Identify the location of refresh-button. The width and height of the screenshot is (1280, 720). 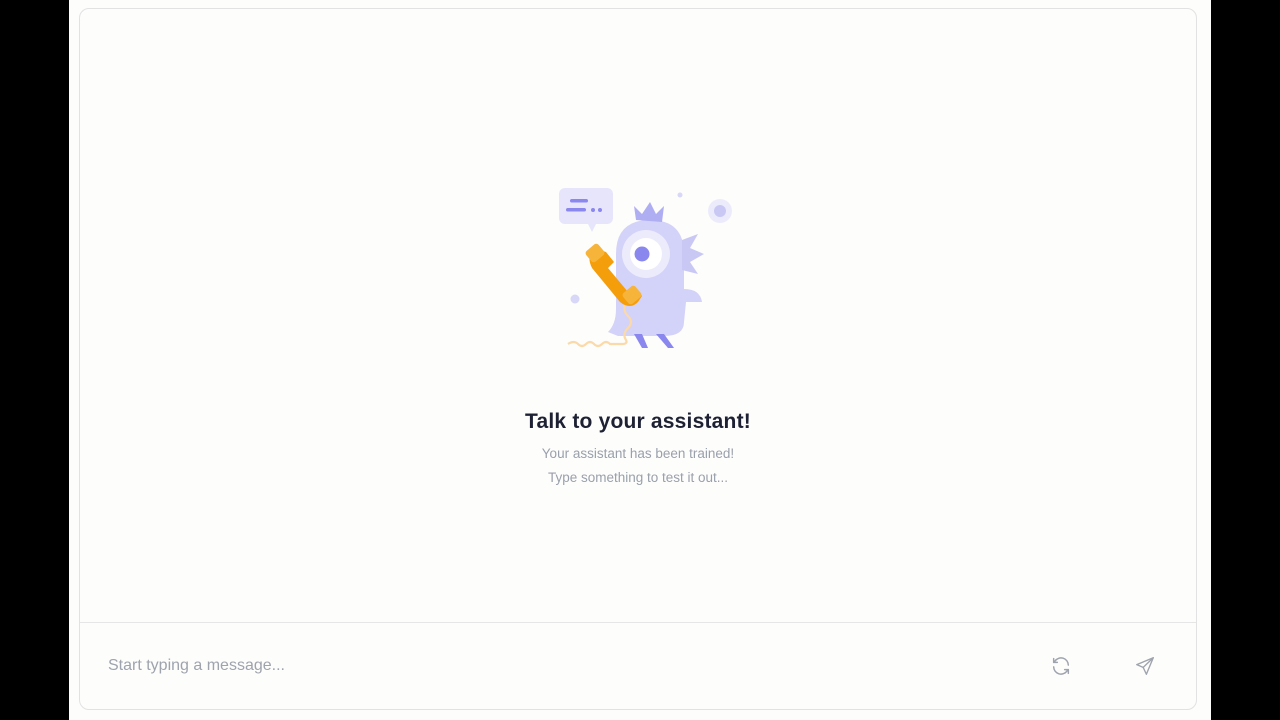
(1061, 666).